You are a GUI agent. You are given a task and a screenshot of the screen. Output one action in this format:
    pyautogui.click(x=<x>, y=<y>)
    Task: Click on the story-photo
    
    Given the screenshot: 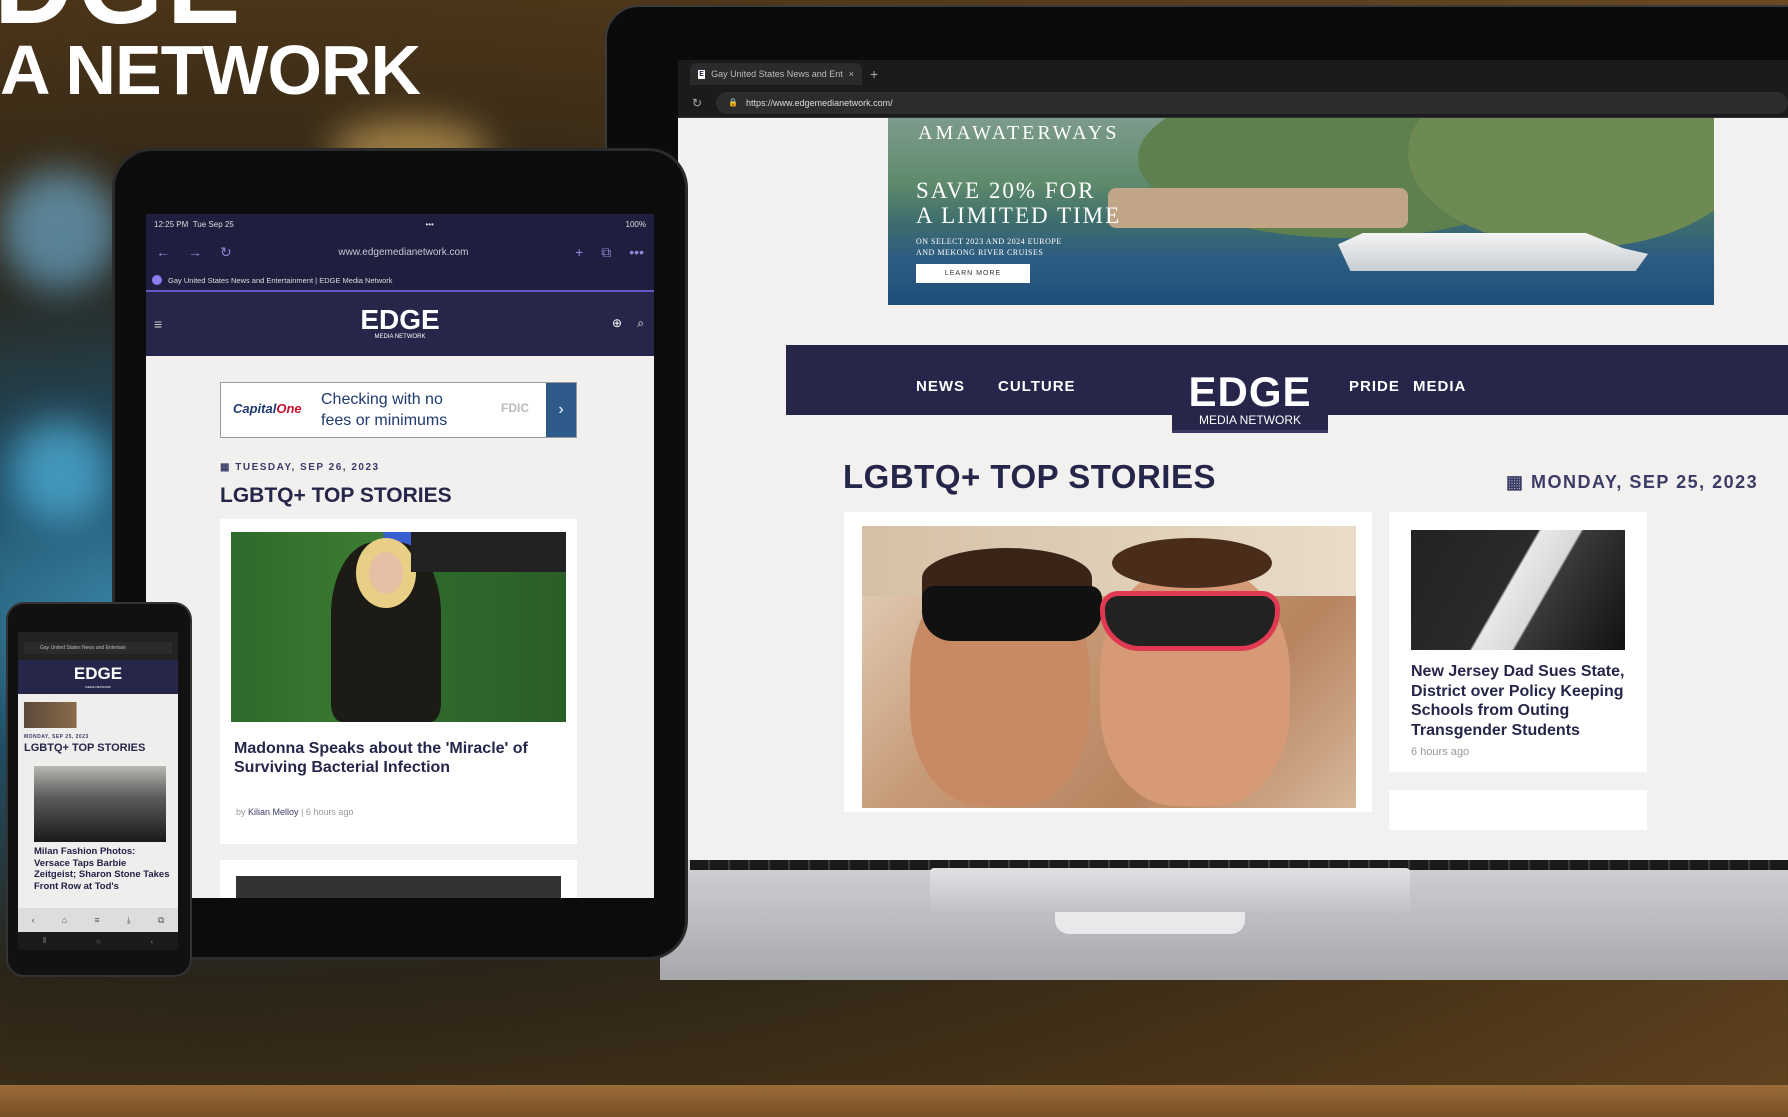 What is the action you would take?
    pyautogui.click(x=100, y=804)
    